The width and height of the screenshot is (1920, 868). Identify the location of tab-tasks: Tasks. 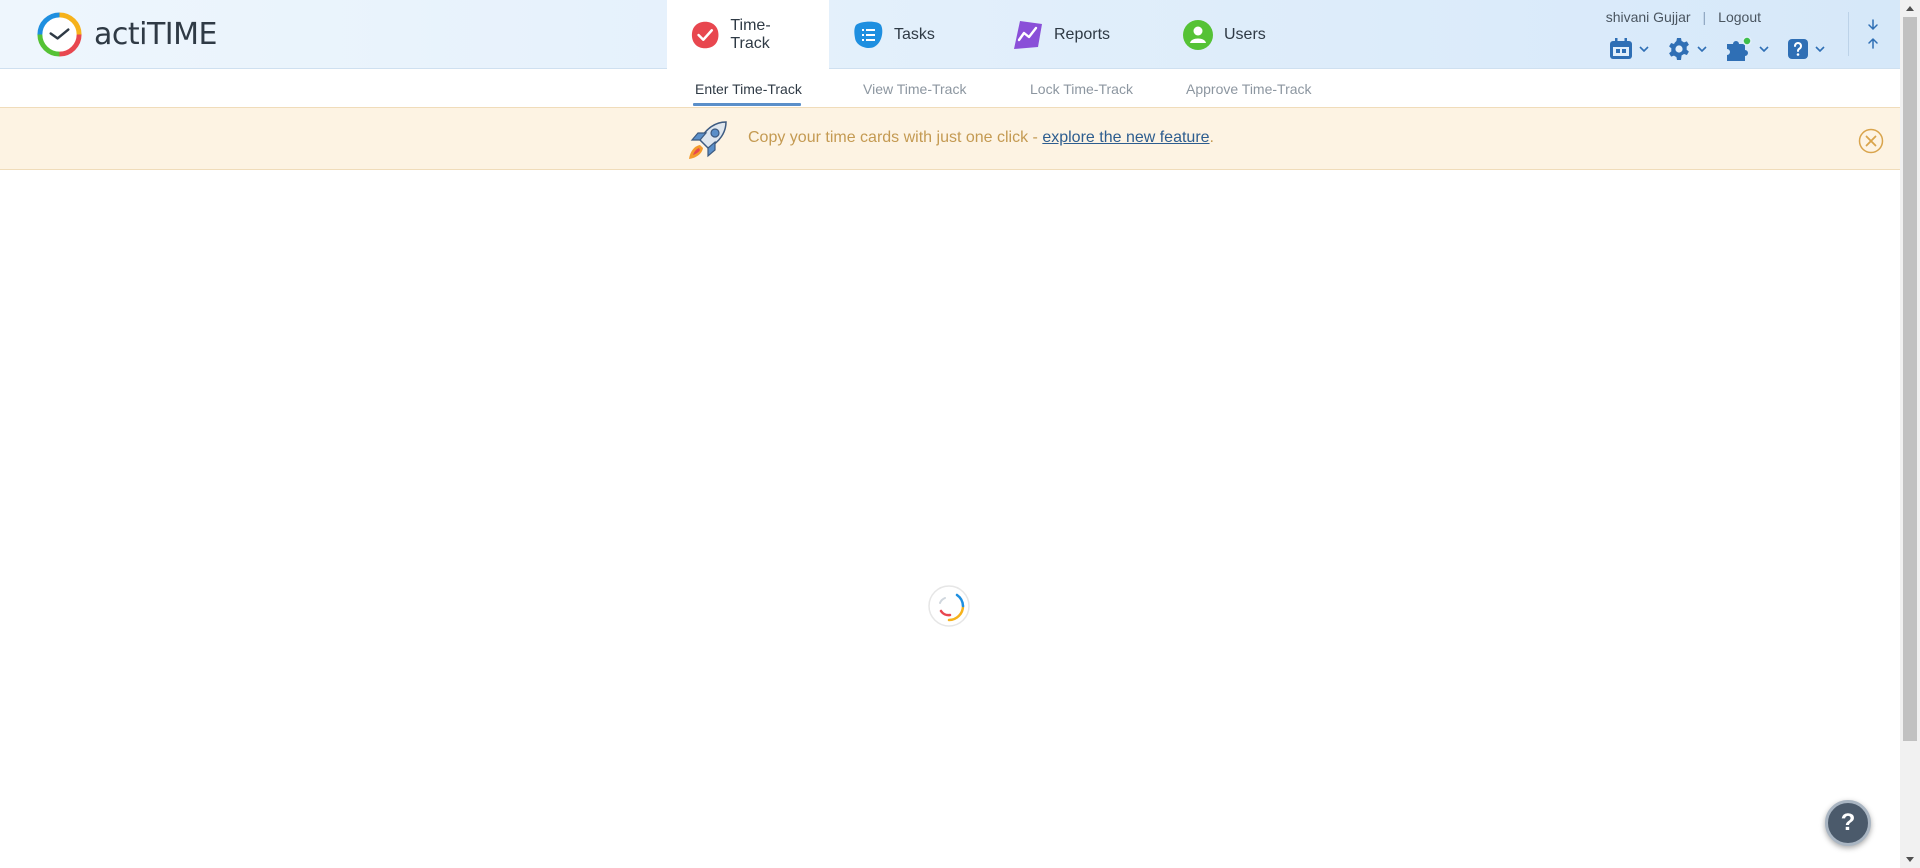
(909, 34).